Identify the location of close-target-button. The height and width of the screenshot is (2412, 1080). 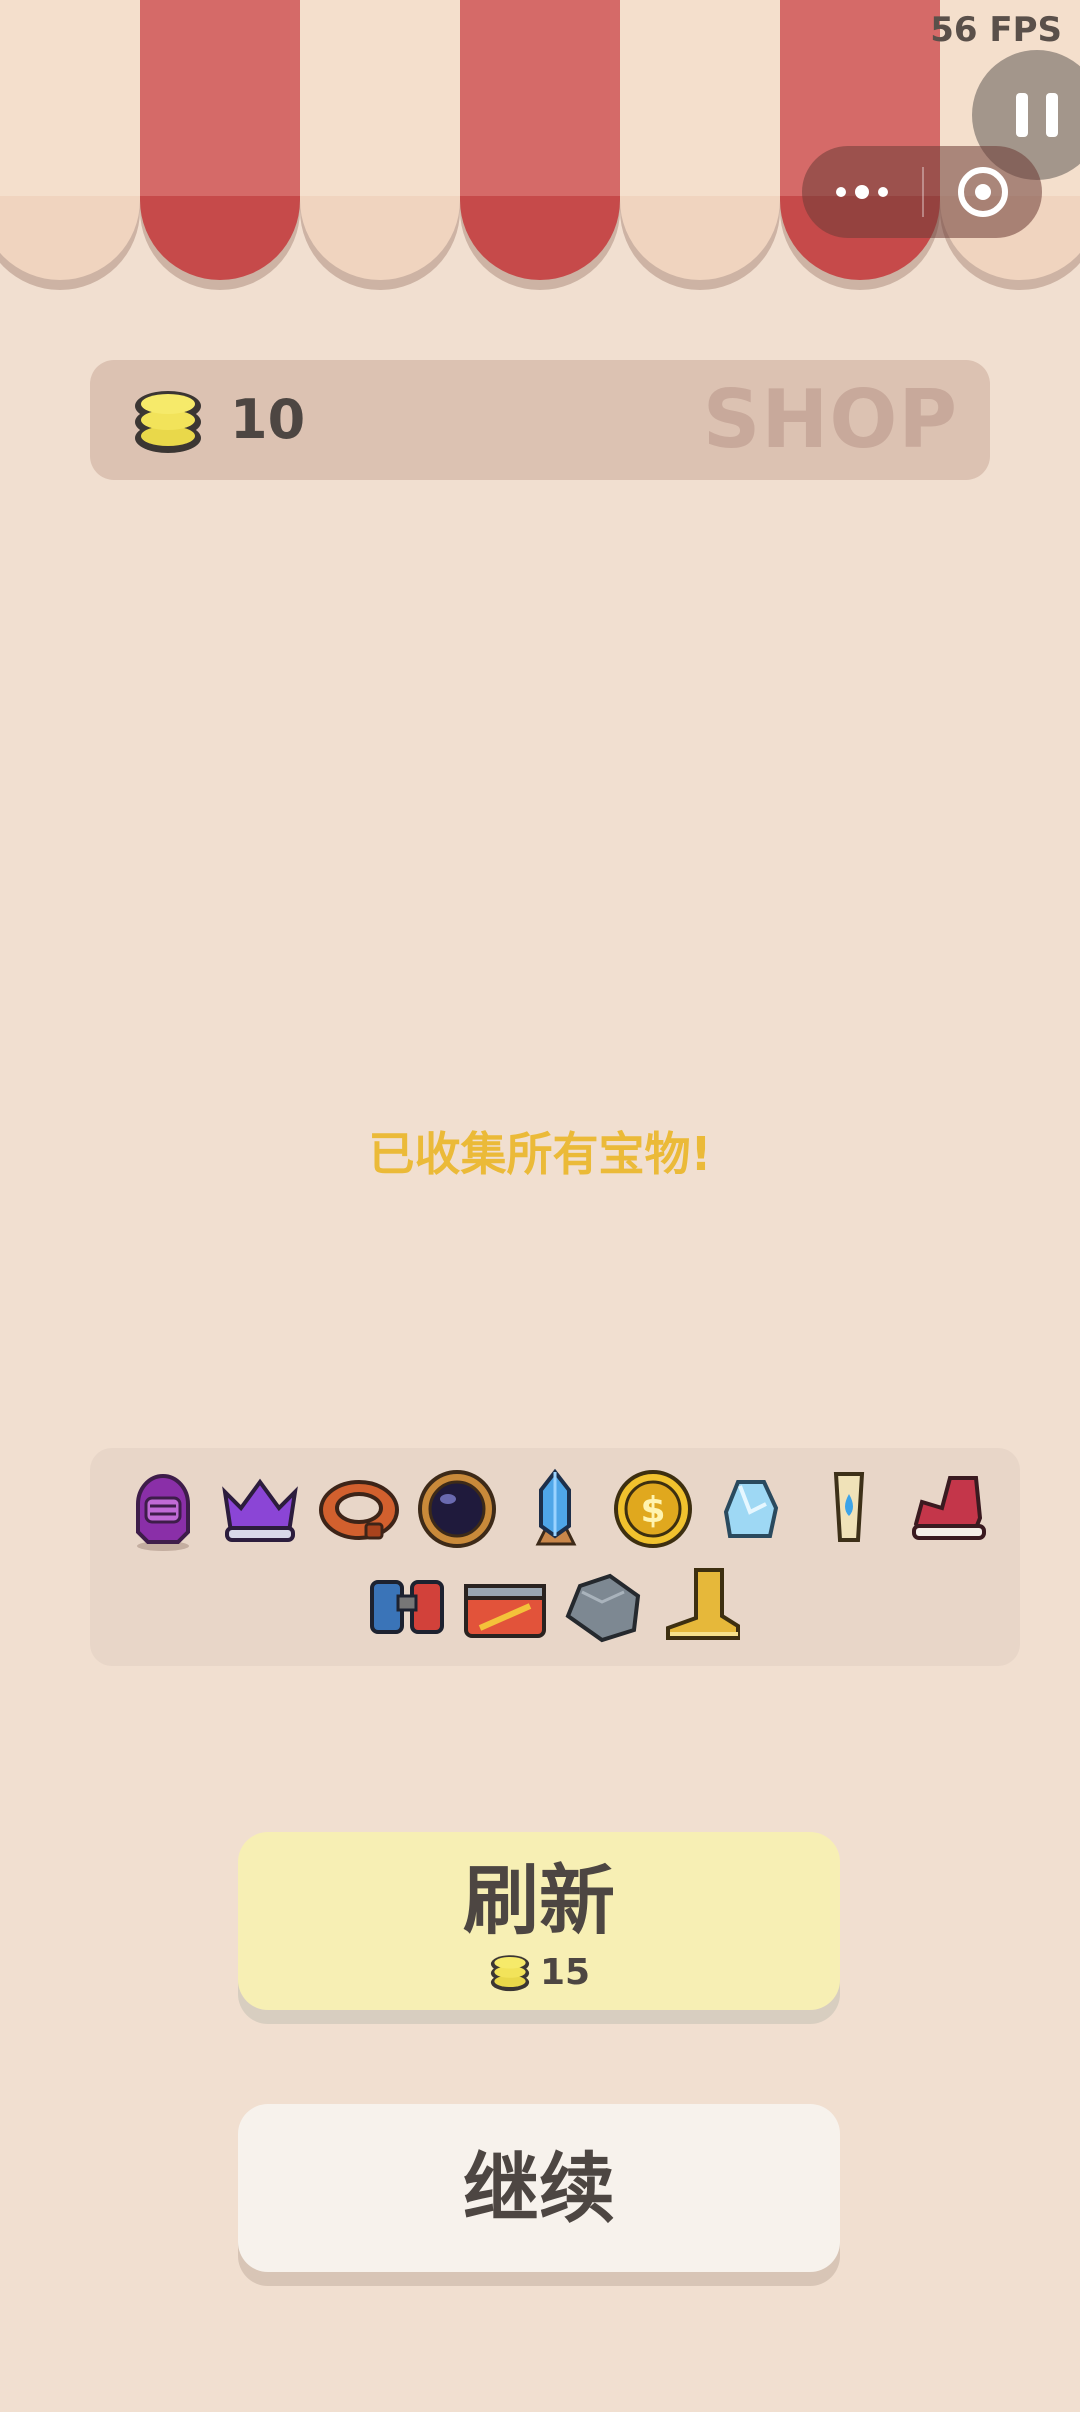
(983, 192).